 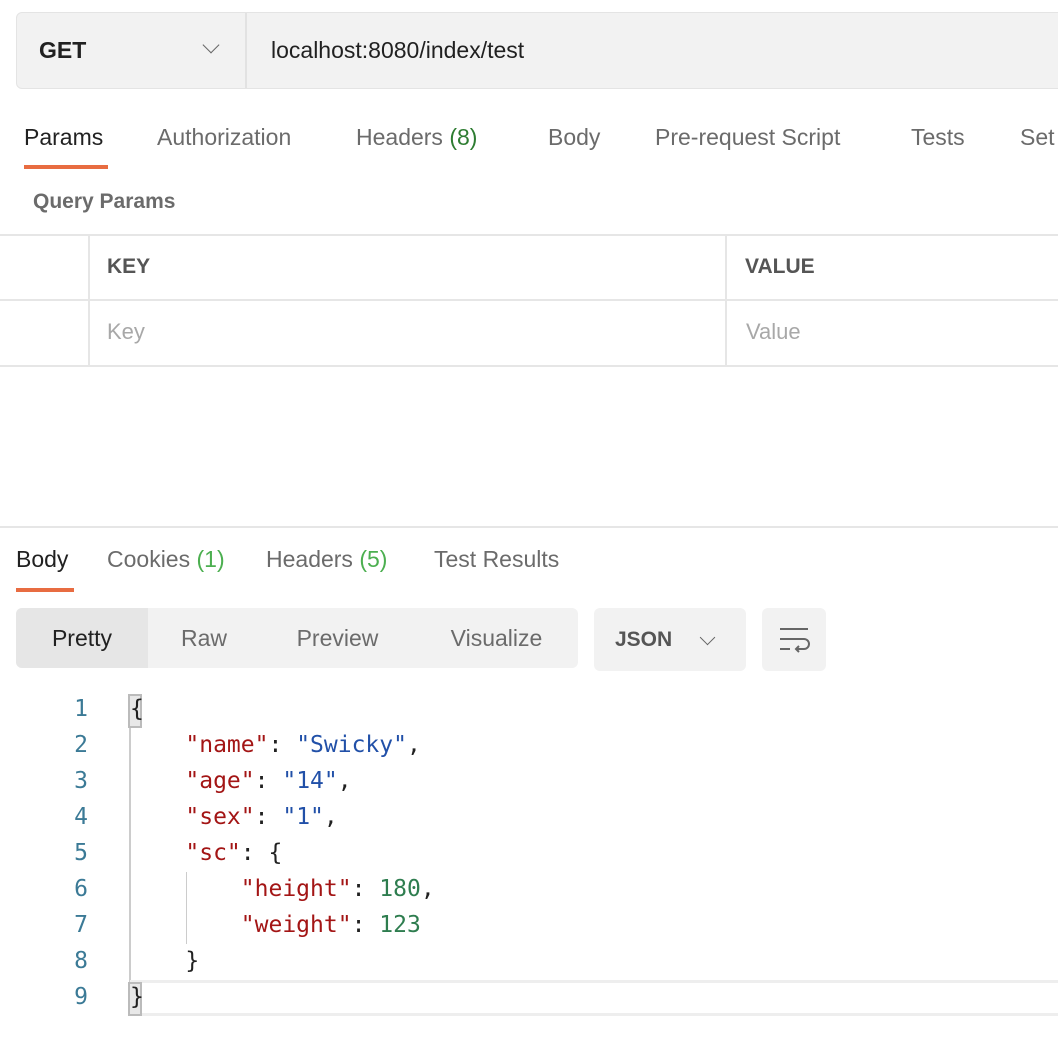 I want to click on tab-settings: Set, so click(x=1037, y=137).